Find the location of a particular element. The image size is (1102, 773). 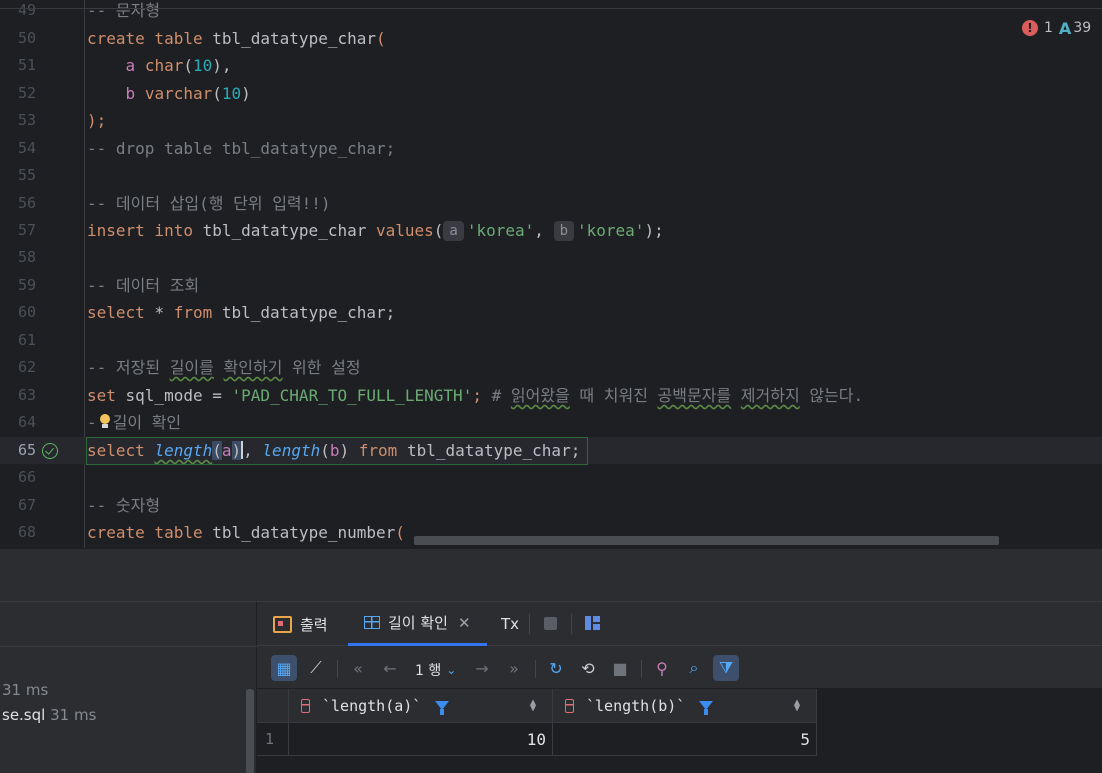

filter-panel-button: ⧩ is located at coordinates (726, 668).